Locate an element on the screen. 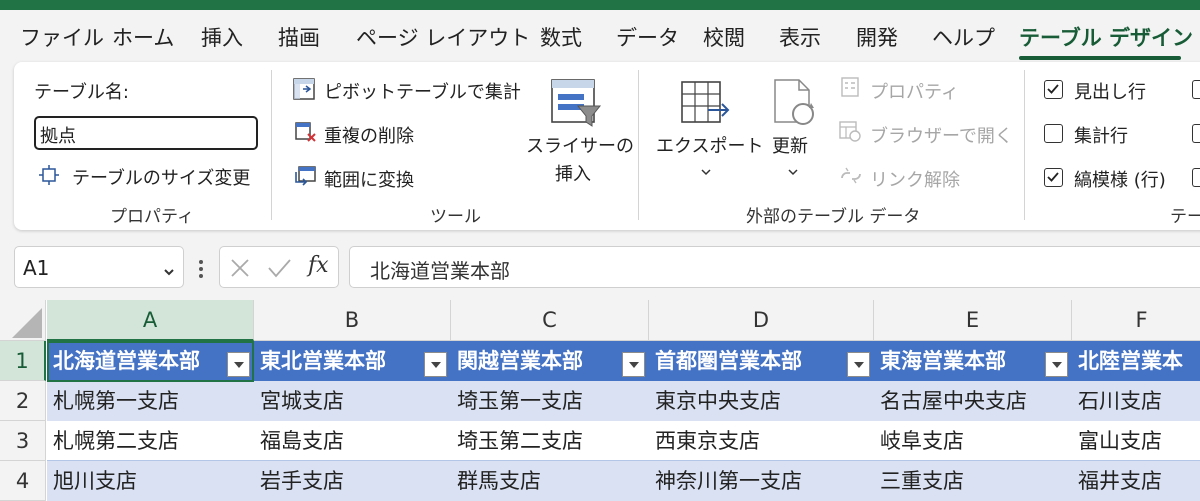  tools-group-label: ツール is located at coordinates (455, 217).